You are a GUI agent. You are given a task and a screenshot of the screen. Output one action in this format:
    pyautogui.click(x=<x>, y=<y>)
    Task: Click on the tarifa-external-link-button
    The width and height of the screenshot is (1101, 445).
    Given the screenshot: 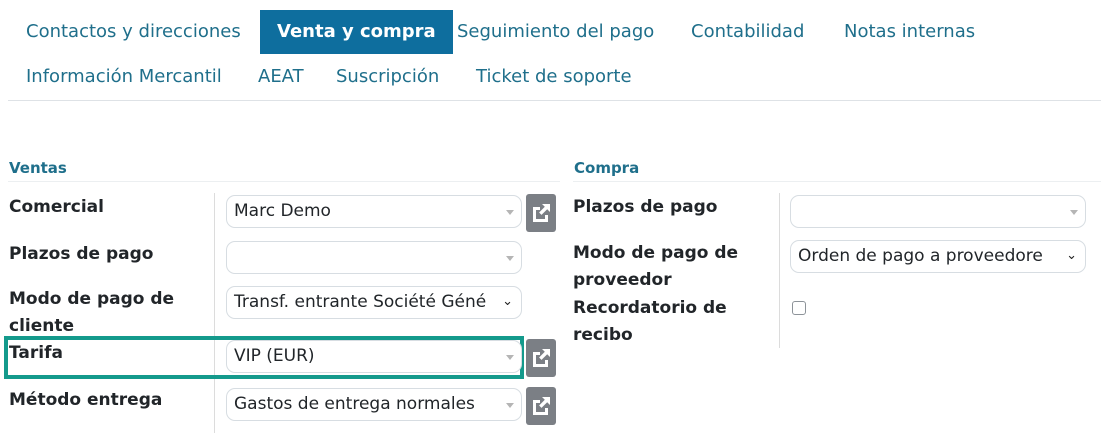 What is the action you would take?
    pyautogui.click(x=541, y=358)
    